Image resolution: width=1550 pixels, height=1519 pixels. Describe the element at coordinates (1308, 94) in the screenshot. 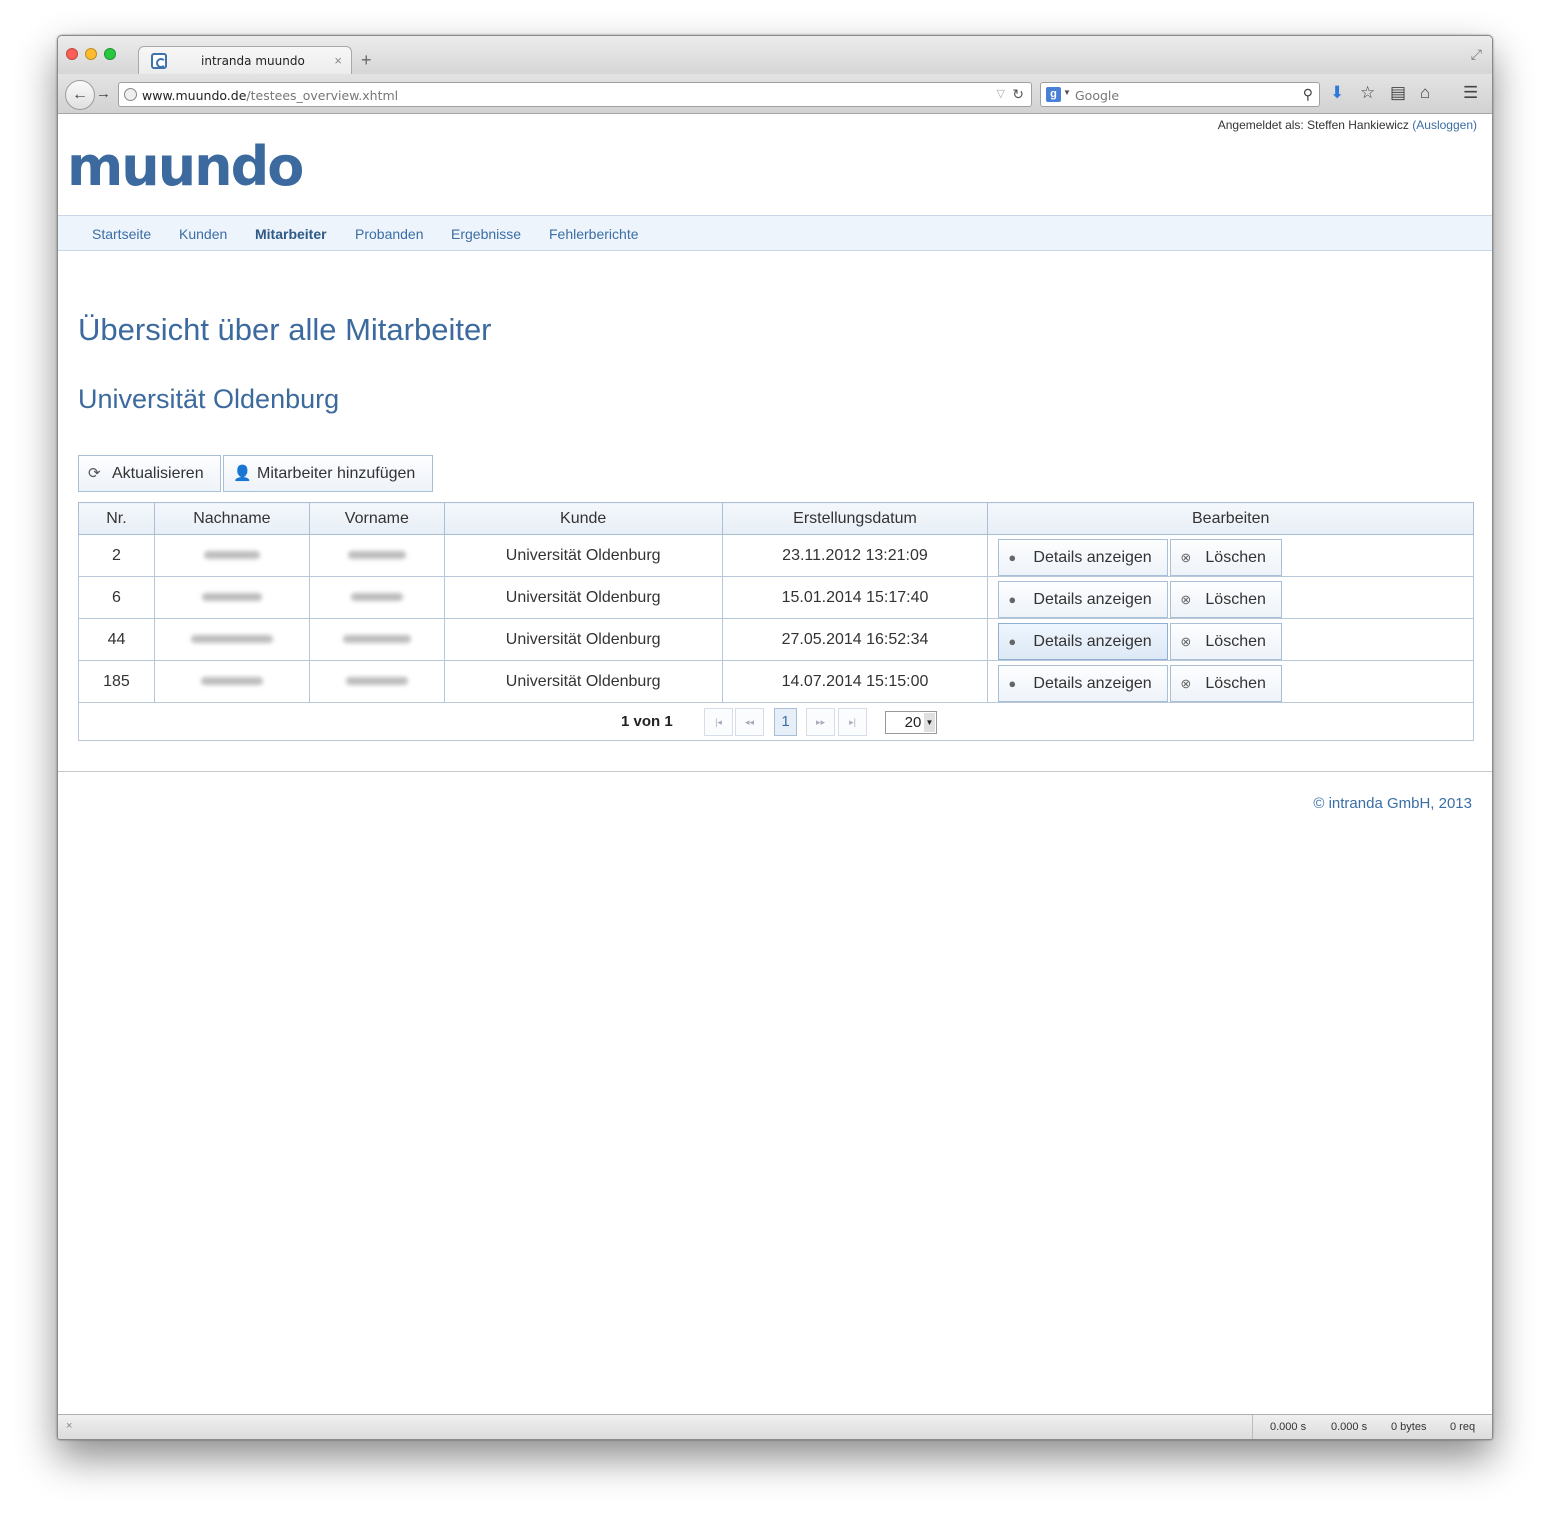

I see `search-icon: ⚲` at that location.